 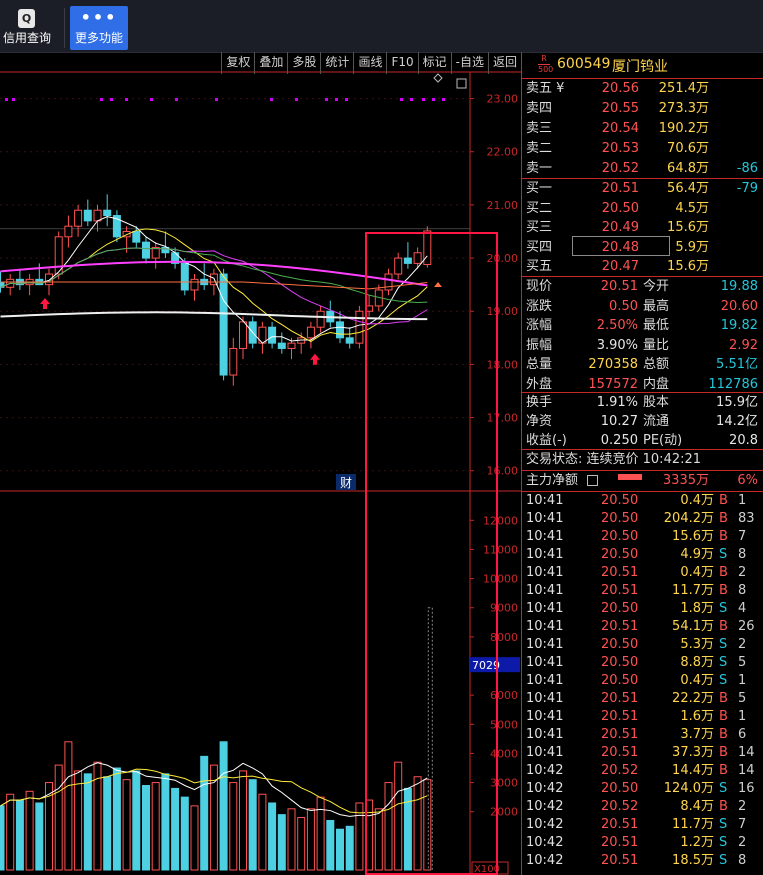 I want to click on chart-tool-1: 叠加, so click(x=270, y=63).